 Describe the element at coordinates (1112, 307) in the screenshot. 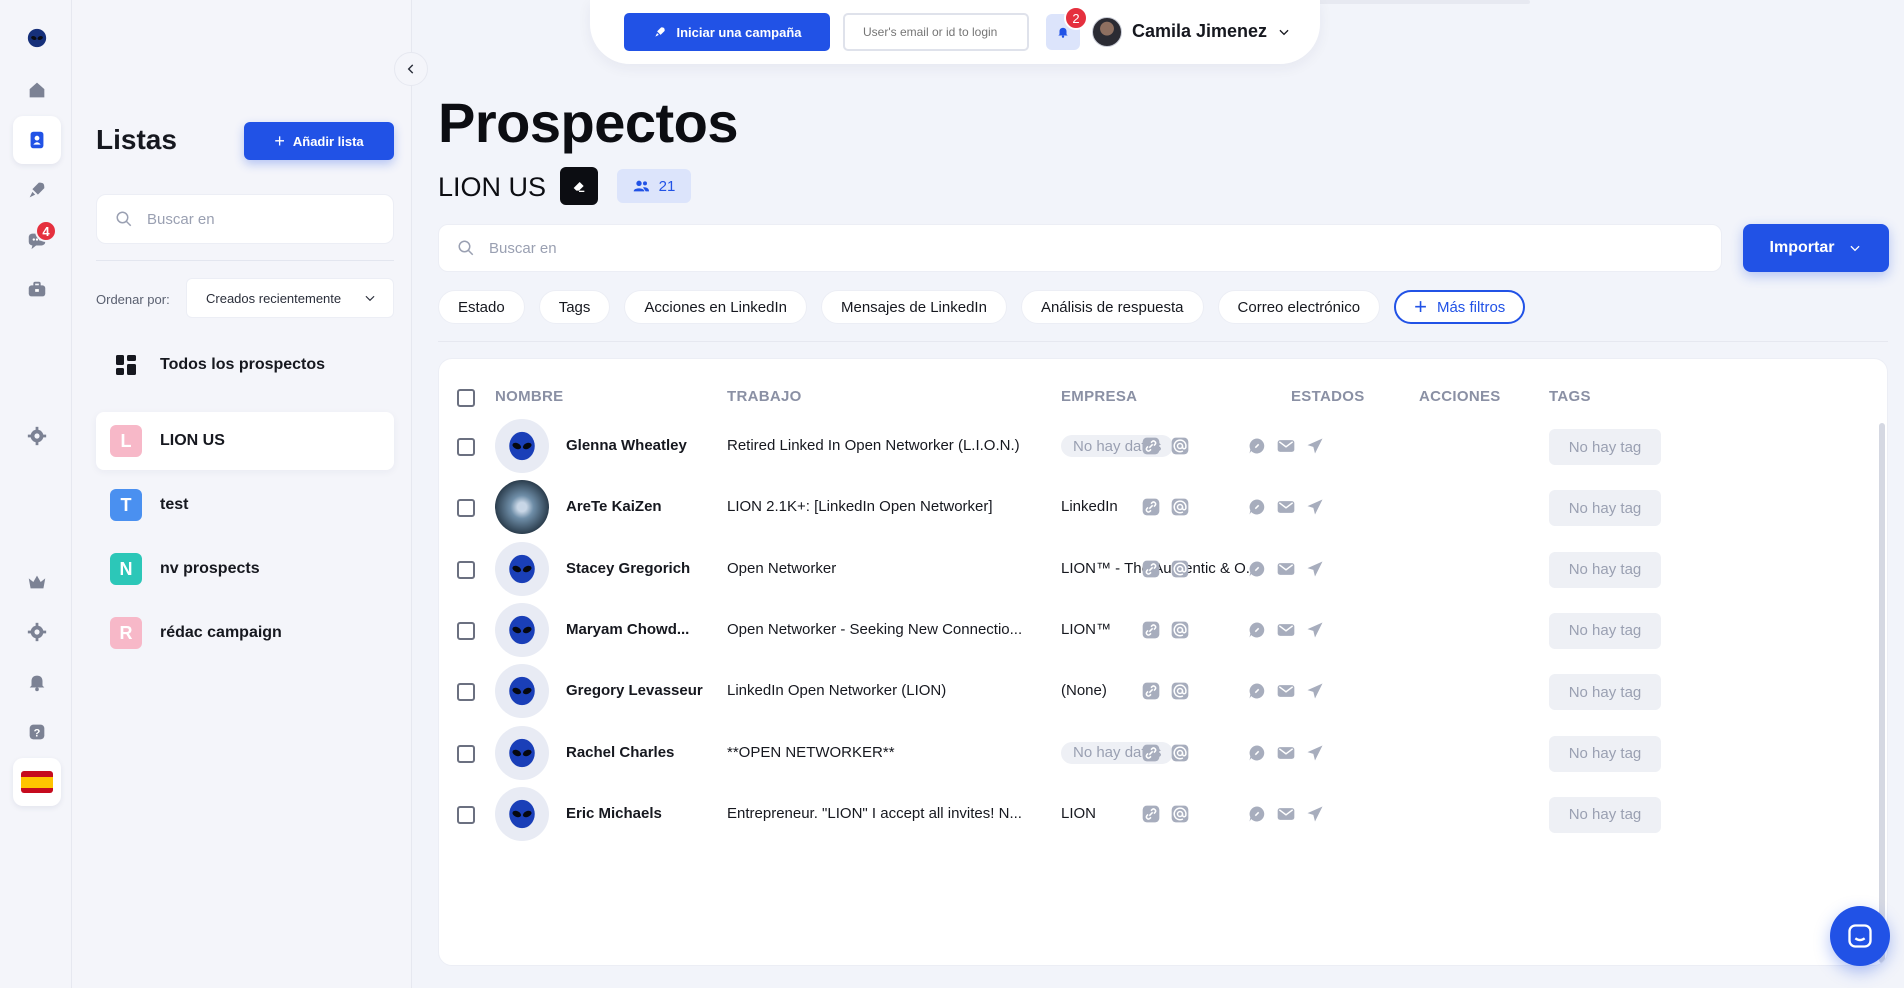

I see `filter-response-analysis: Análisis de respuesta` at that location.